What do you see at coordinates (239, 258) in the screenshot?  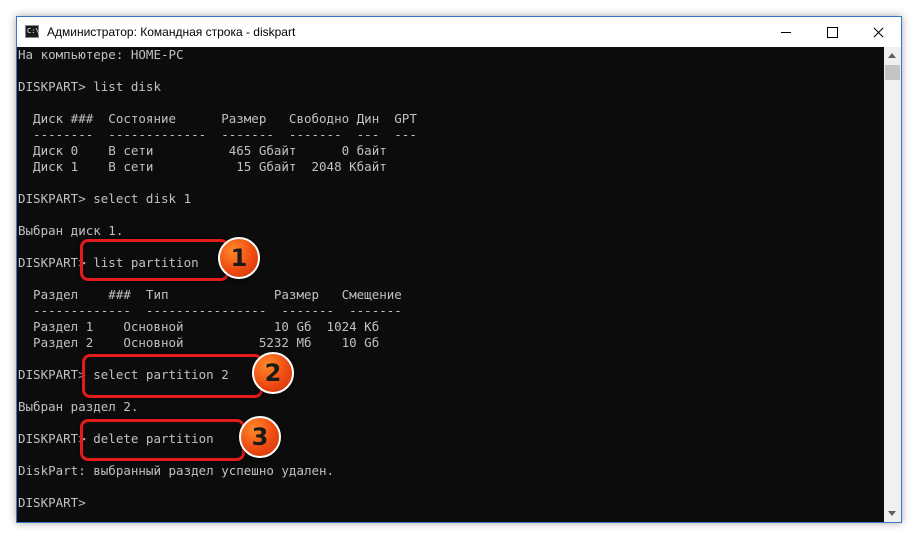 I see `step-badge-1: 1` at bounding box center [239, 258].